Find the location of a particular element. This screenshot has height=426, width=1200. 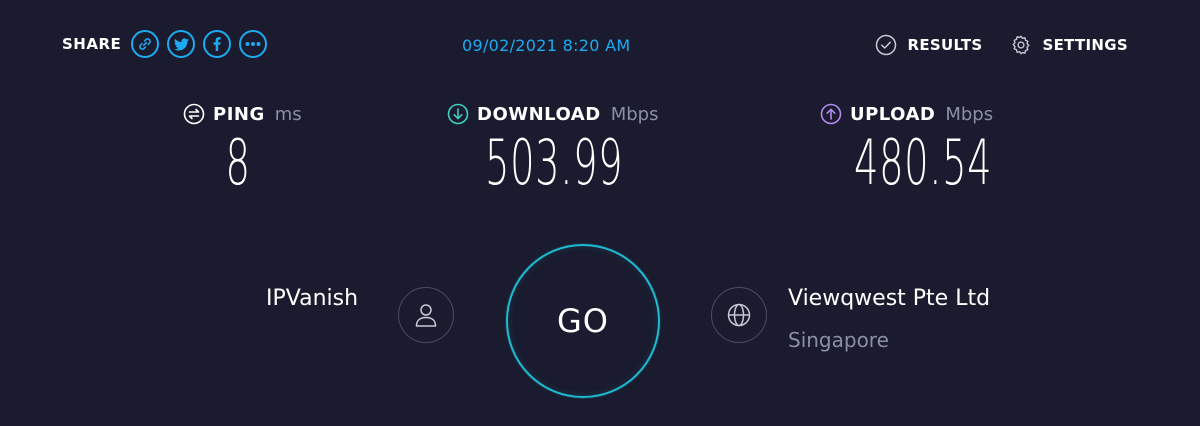

go-label: GO is located at coordinates (583, 321).